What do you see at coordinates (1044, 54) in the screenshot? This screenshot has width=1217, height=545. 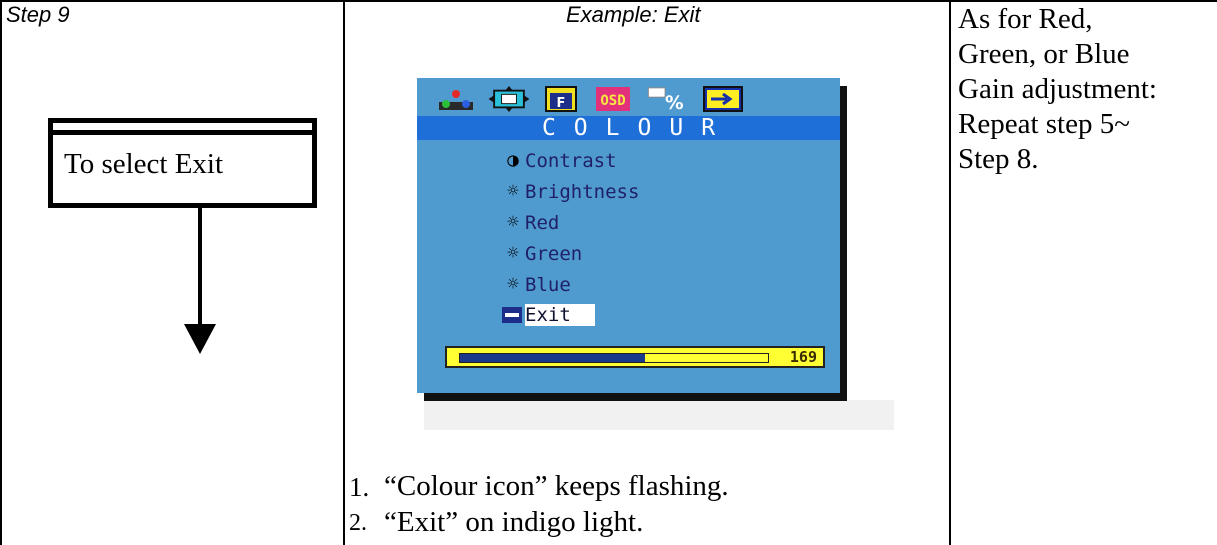 I see `instruction-line: Green, or Blue` at bounding box center [1044, 54].